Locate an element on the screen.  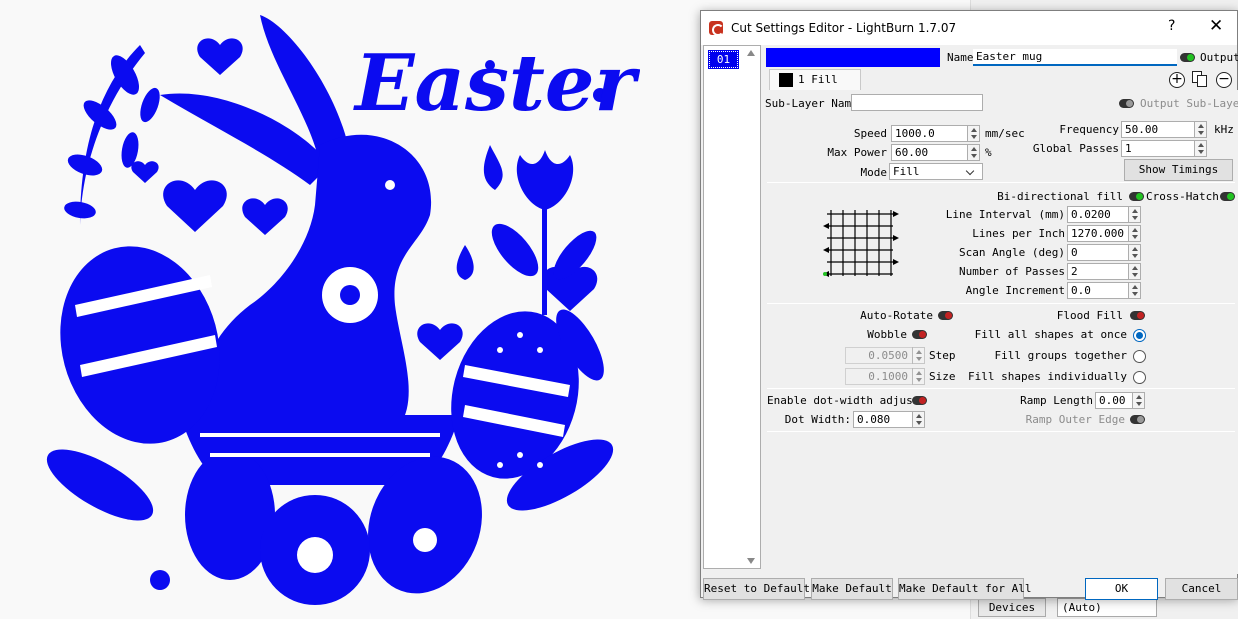
frequency-unit: kHz is located at coordinates (1224, 129).